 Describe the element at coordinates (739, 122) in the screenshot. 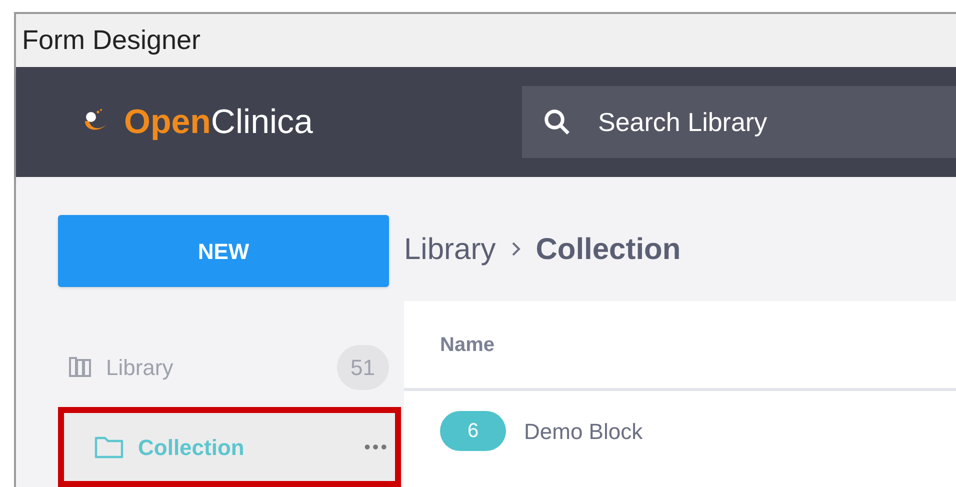

I see `search-field: Search Library` at that location.